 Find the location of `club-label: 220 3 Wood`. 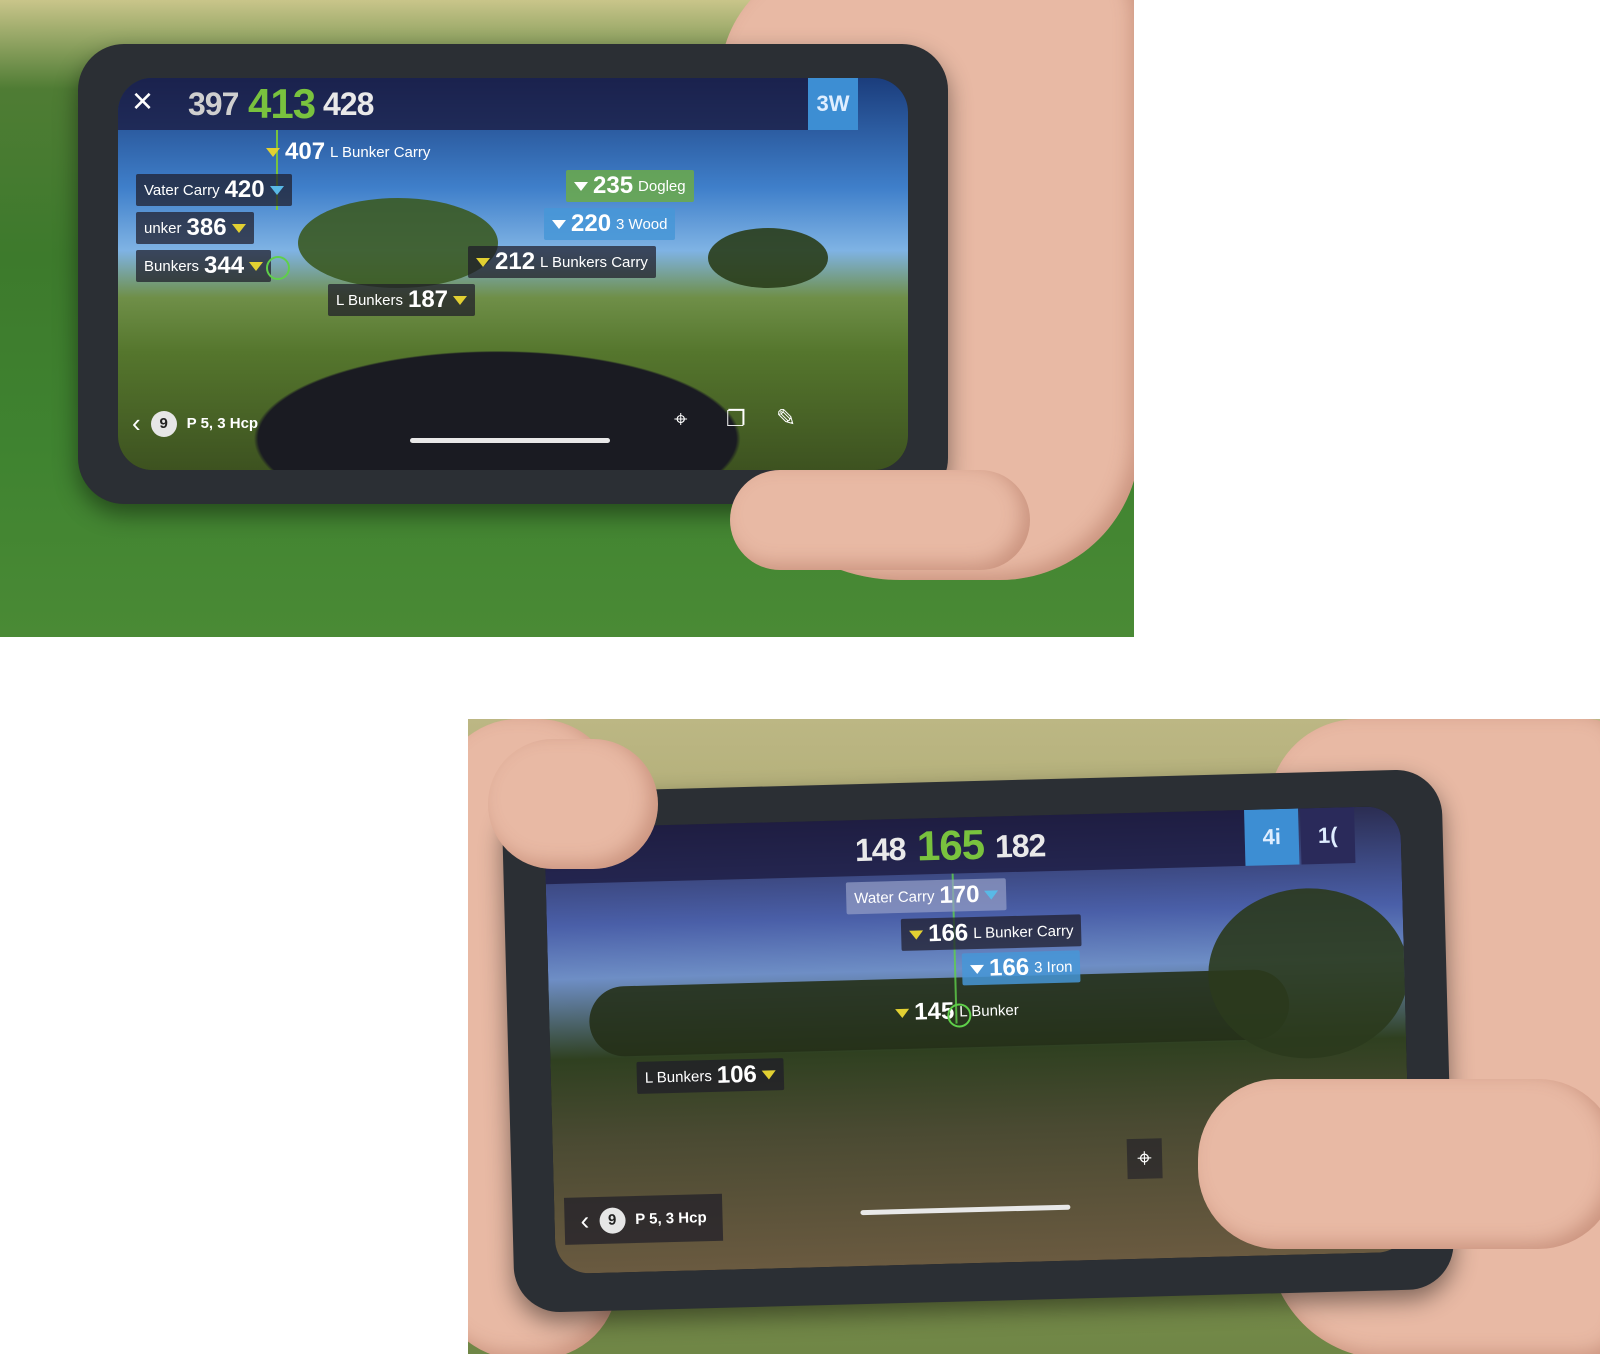

club-label: 220 3 Wood is located at coordinates (610, 224).